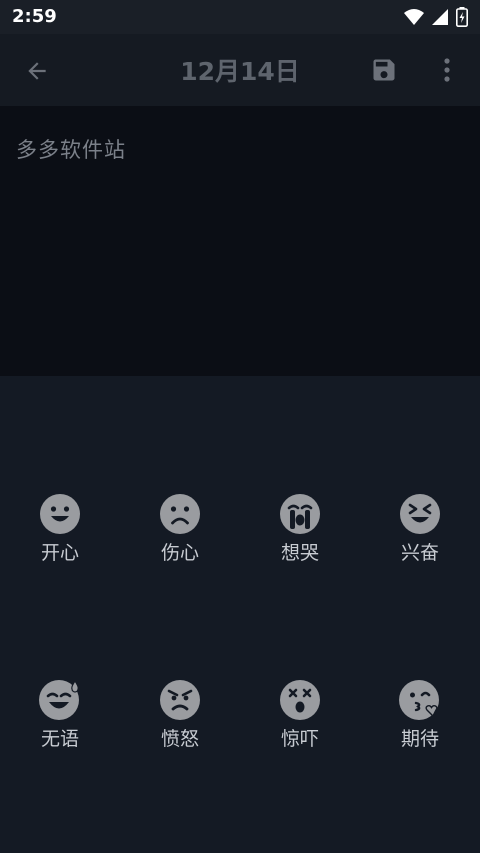 This screenshot has height=853, width=480. Describe the element at coordinates (462, 17) in the screenshot. I see `battery-charging-icon` at that location.